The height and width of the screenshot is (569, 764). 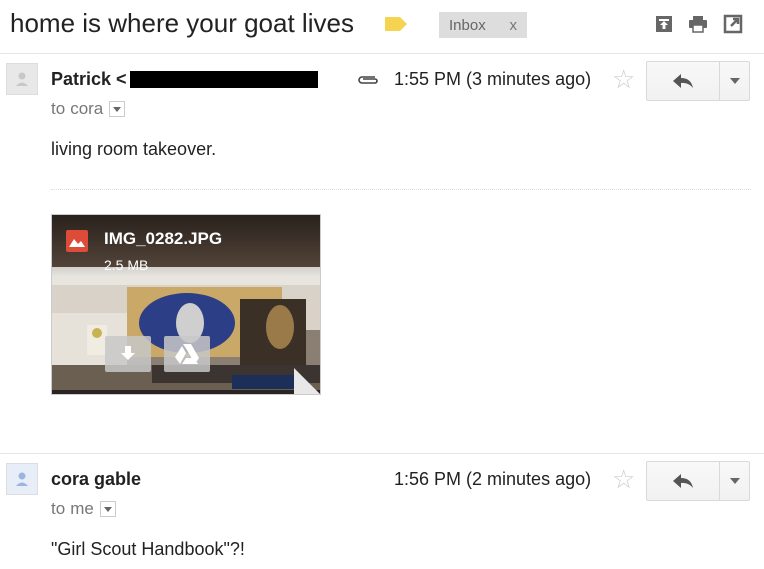 What do you see at coordinates (514, 25) in the screenshot?
I see `remove-label-button: x` at bounding box center [514, 25].